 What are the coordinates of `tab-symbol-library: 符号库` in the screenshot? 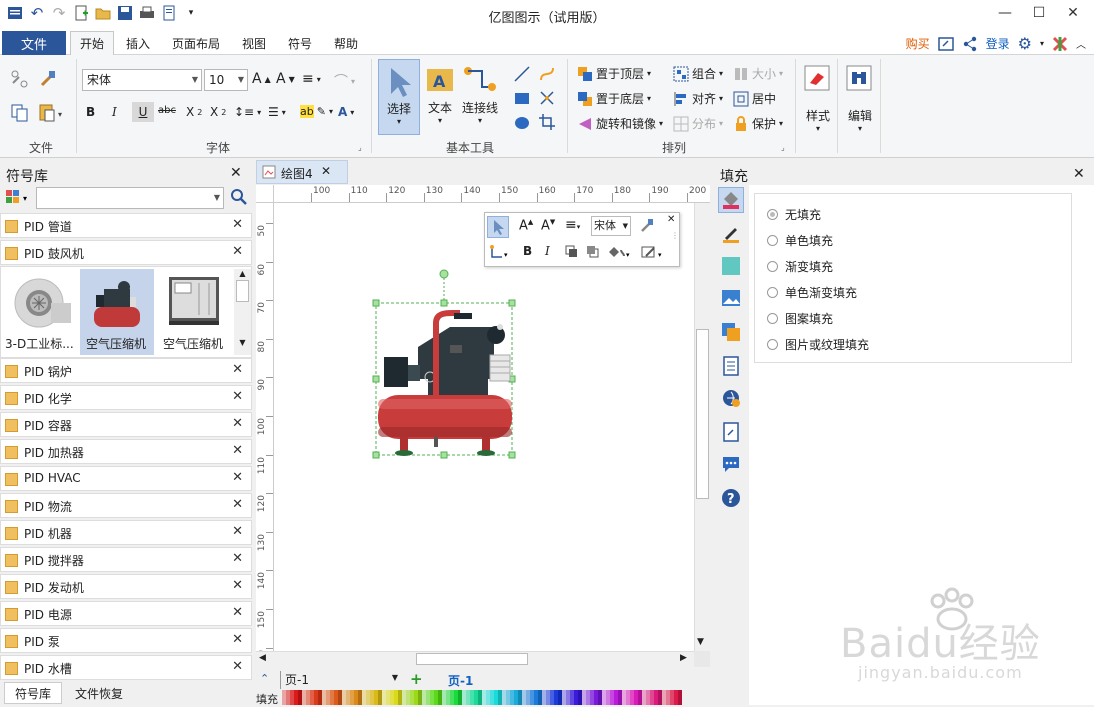 It's located at (33, 693).